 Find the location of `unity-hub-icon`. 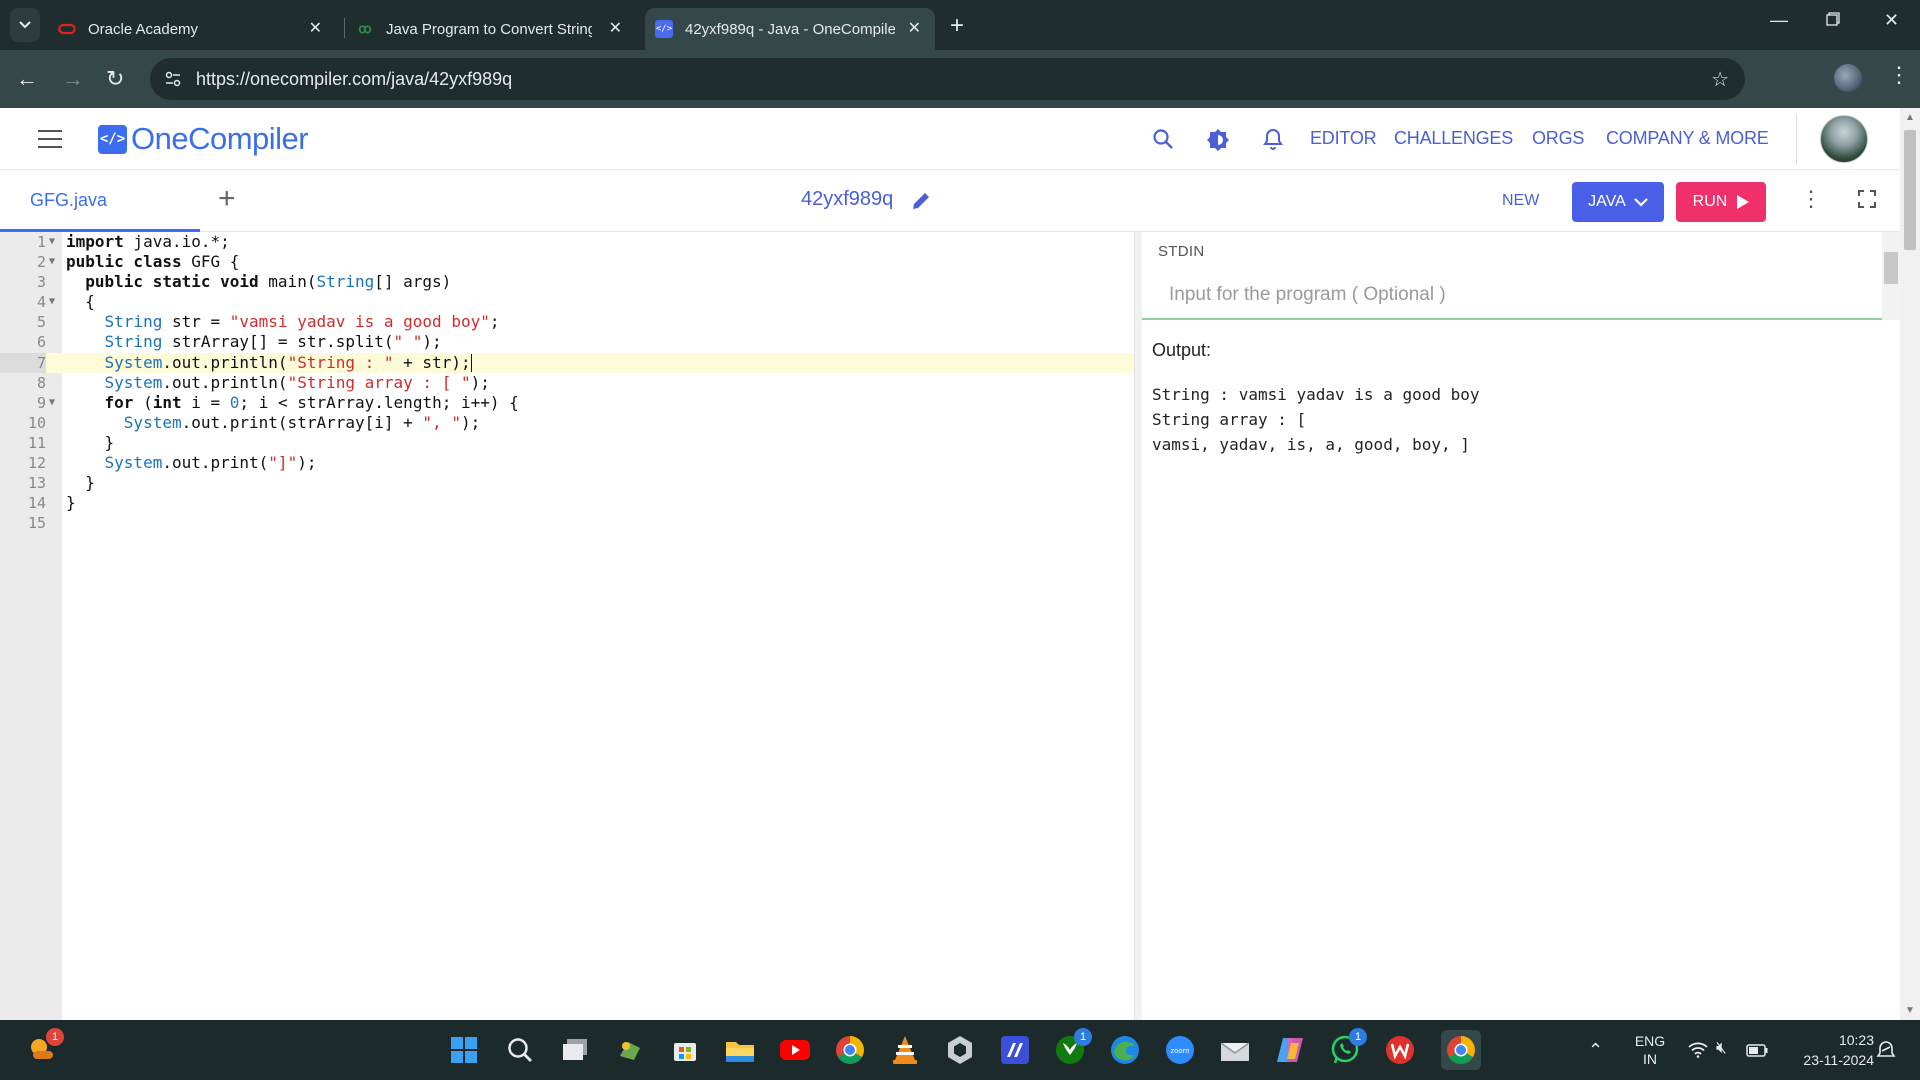

unity-hub-icon is located at coordinates (960, 1050).